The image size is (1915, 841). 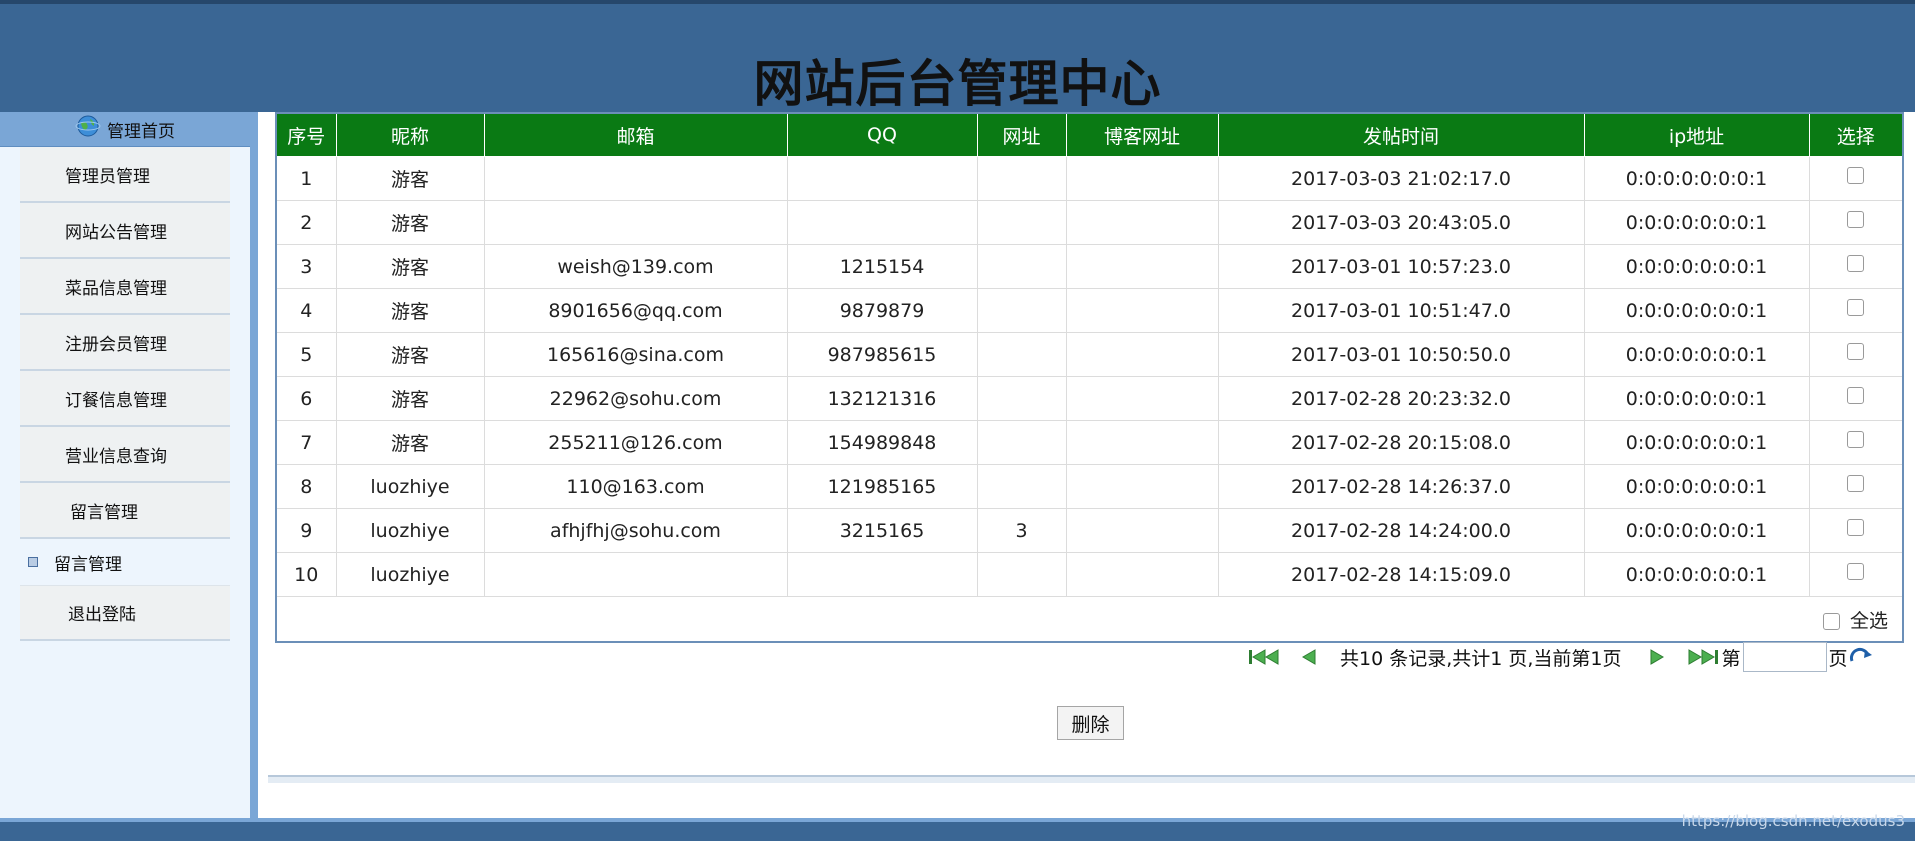 I want to click on column-header: 选择, so click(x=1856, y=134).